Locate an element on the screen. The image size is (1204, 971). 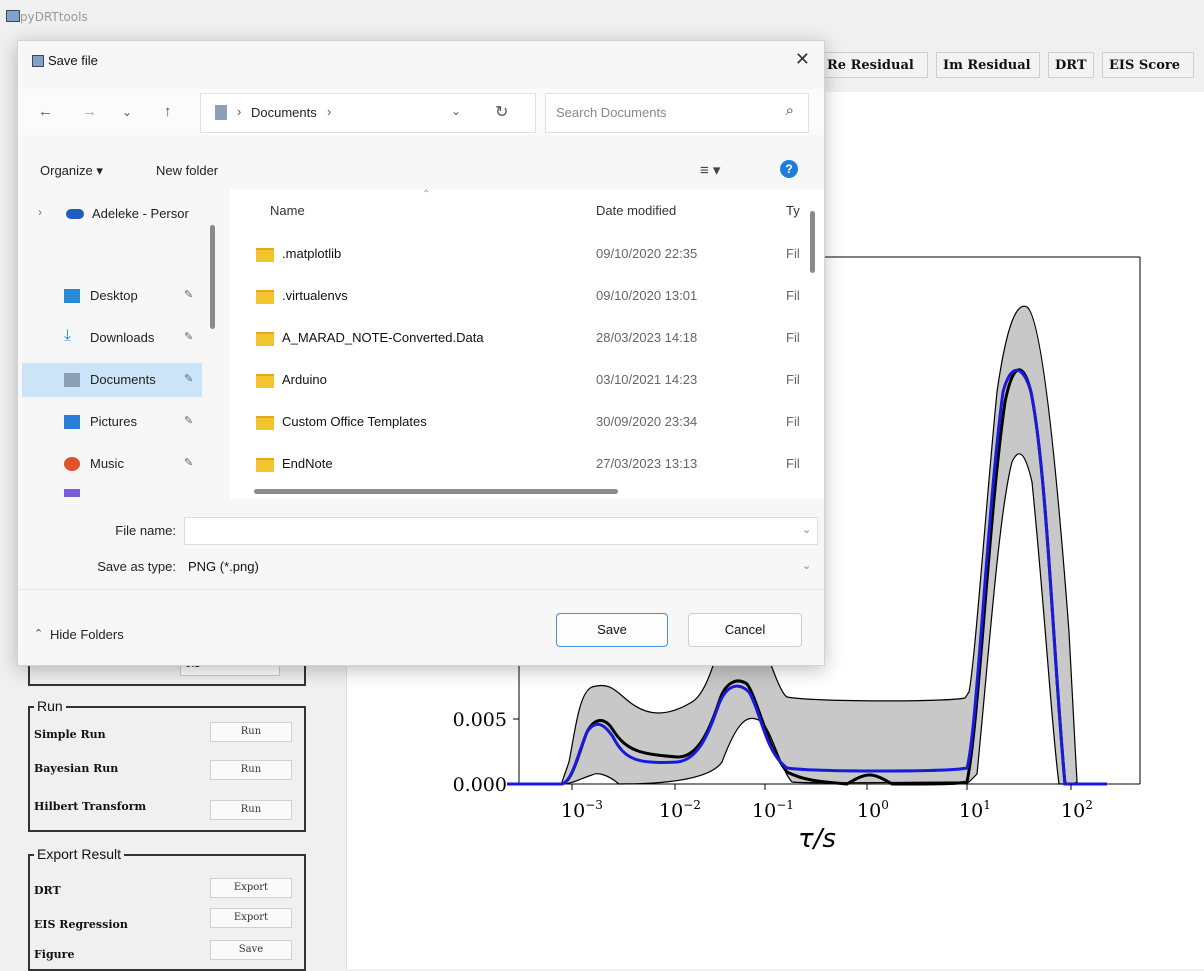
hilbert-transform-label: Hilbert Transform is located at coordinates (90, 806).